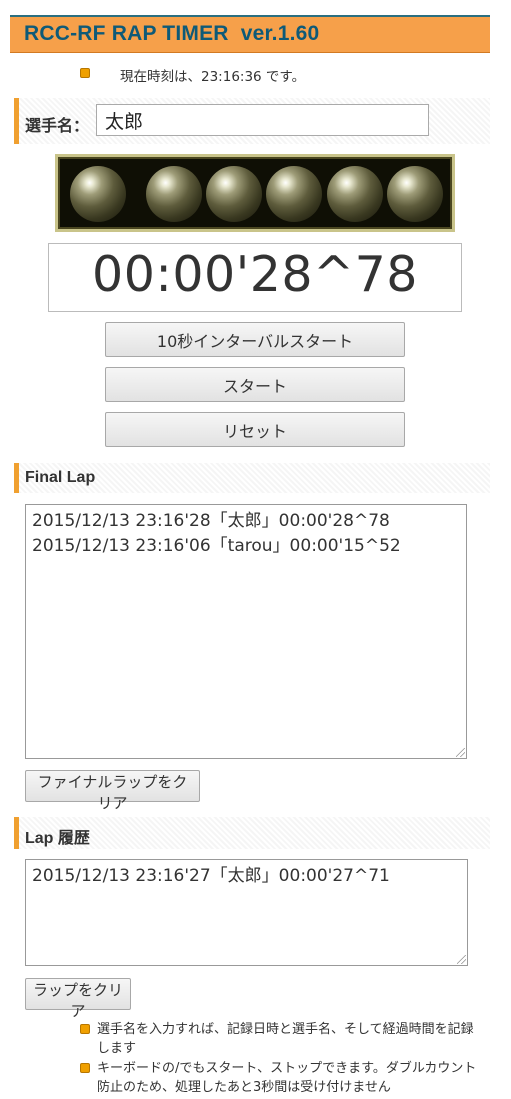 This screenshot has height=1099, width=511. I want to click on app-title: RCC-RF RAP TIMER ver.1.60, so click(172, 33).